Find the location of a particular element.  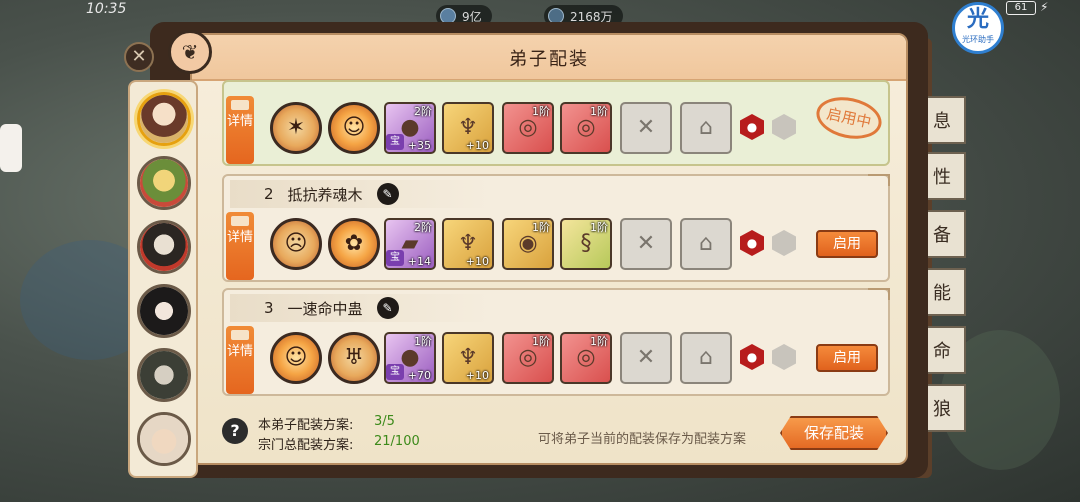

loadout-index: 2 is located at coordinates (269, 194).